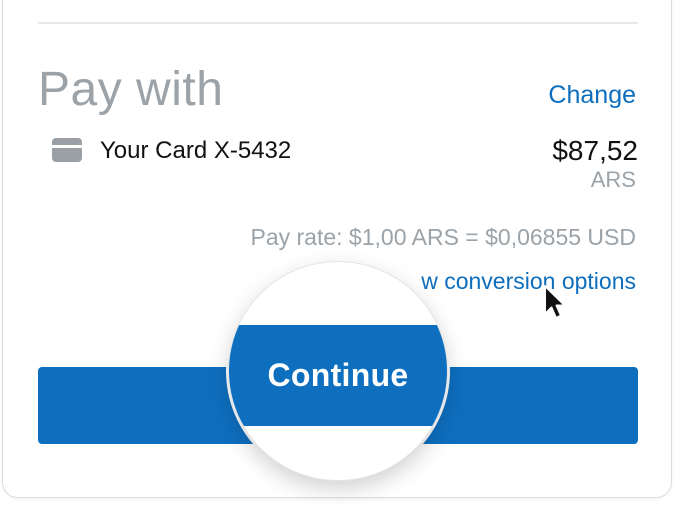 The height and width of the screenshot is (505, 676). I want to click on pay-rate-text: Pay rate: $1,00 ARS = $0,06855 USD, so click(443, 237).